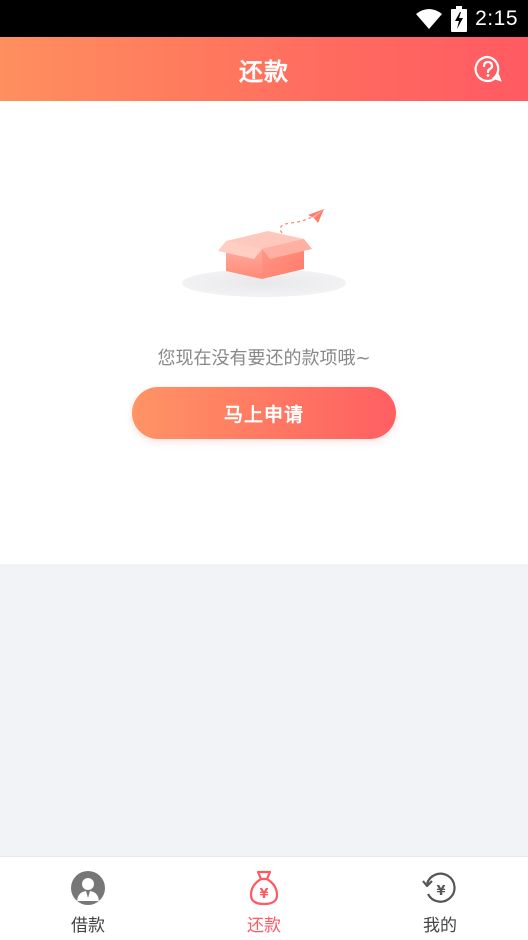 Image resolution: width=528 pixels, height=940 pixels. Describe the element at coordinates (264, 257) in the screenshot. I see `empty-box-illustration` at that location.